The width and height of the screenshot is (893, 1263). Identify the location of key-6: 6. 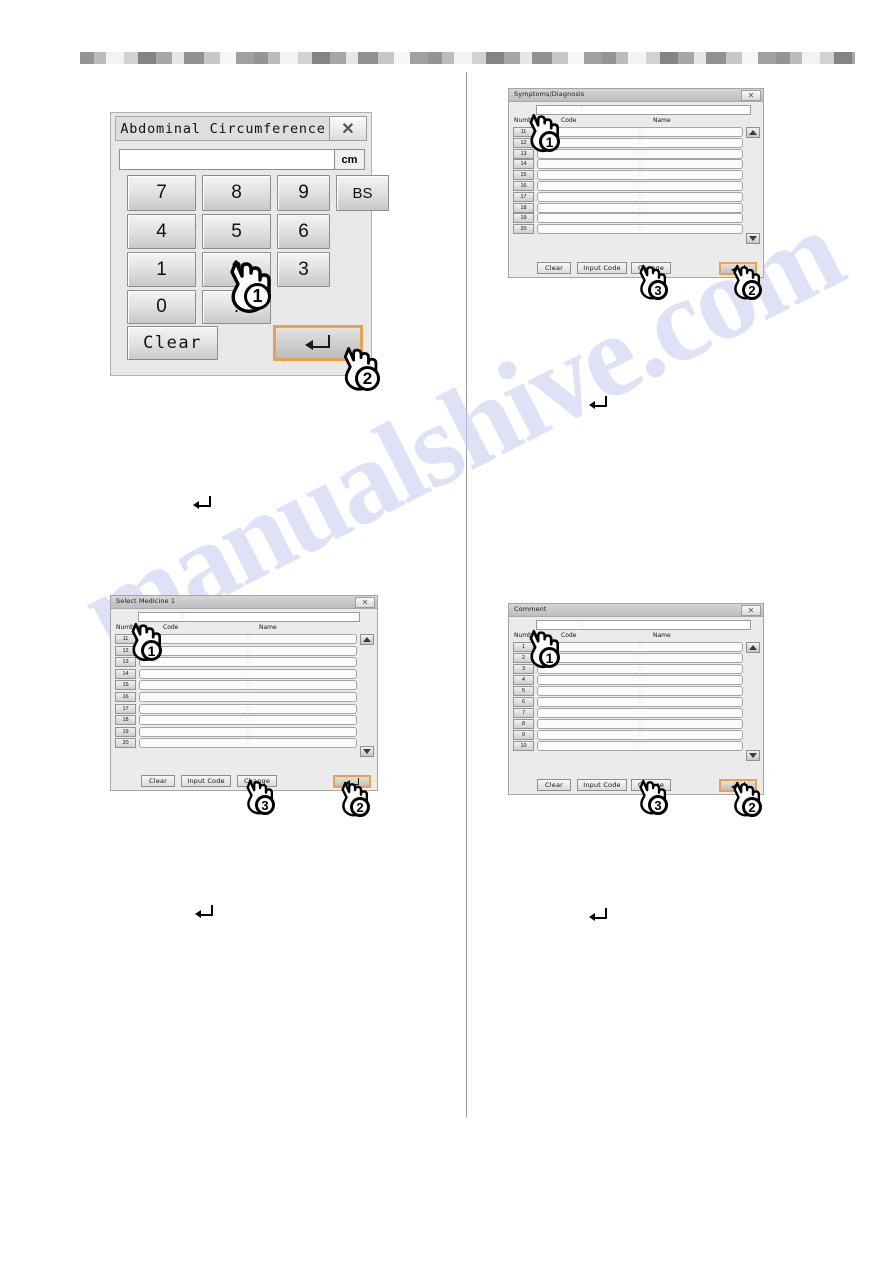
(303, 231).